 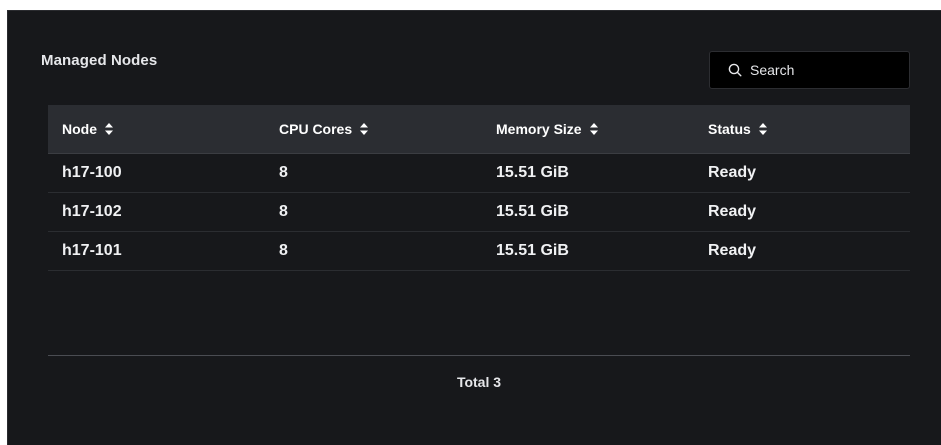 I want to click on column-header-label: Status, so click(x=729, y=129).